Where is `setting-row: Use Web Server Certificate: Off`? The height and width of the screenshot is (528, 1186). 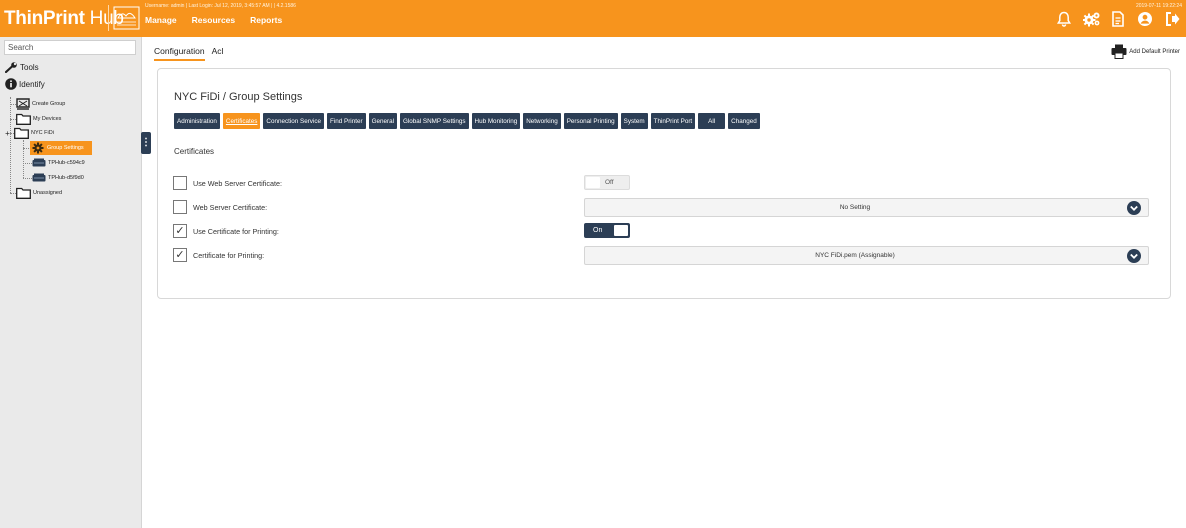
setting-row: Use Web Server Certificate: Off is located at coordinates (663, 183).